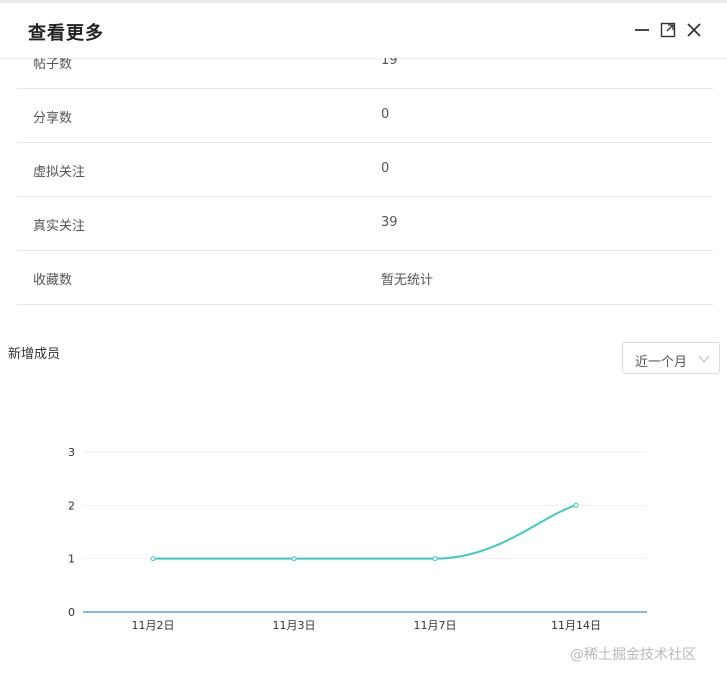 The height and width of the screenshot is (681, 727). I want to click on x-tick-label: 11月14日, so click(576, 625).